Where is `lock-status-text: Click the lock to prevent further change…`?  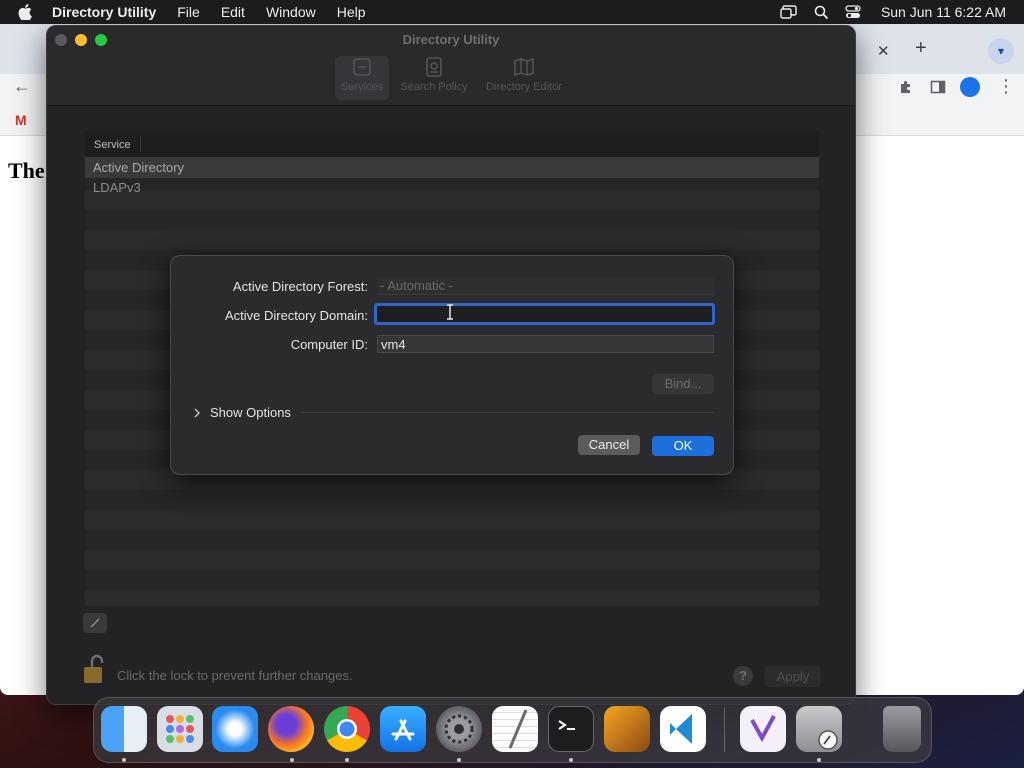 lock-status-text: Click the lock to prevent further change… is located at coordinates (235, 675).